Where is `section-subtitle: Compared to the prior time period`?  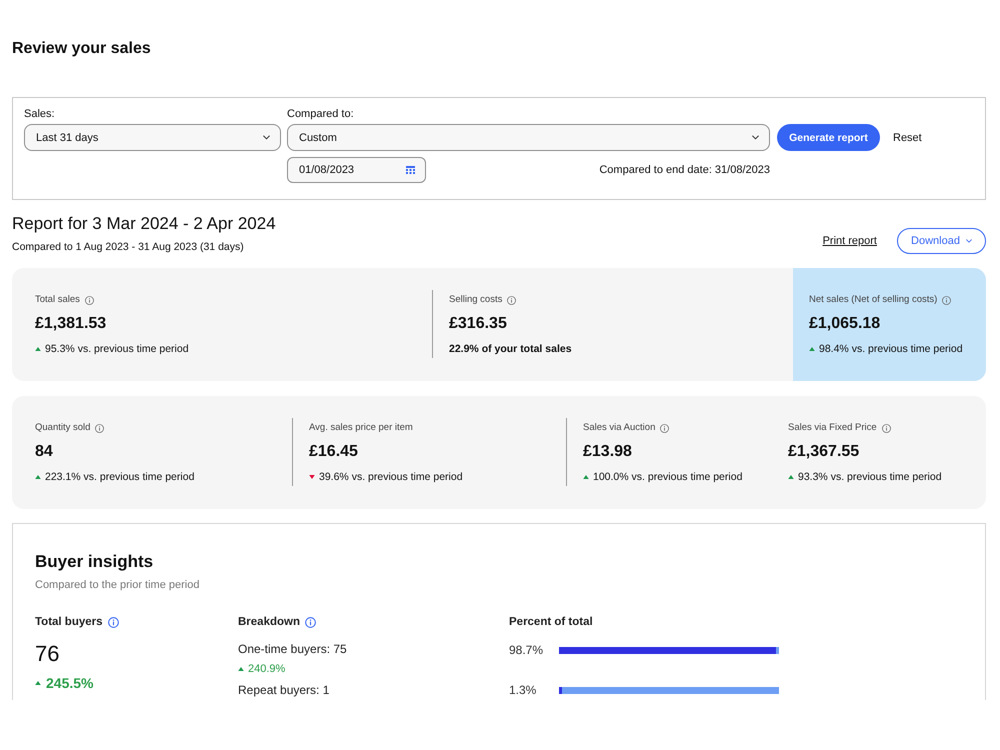 section-subtitle: Compared to the prior time period is located at coordinates (117, 585).